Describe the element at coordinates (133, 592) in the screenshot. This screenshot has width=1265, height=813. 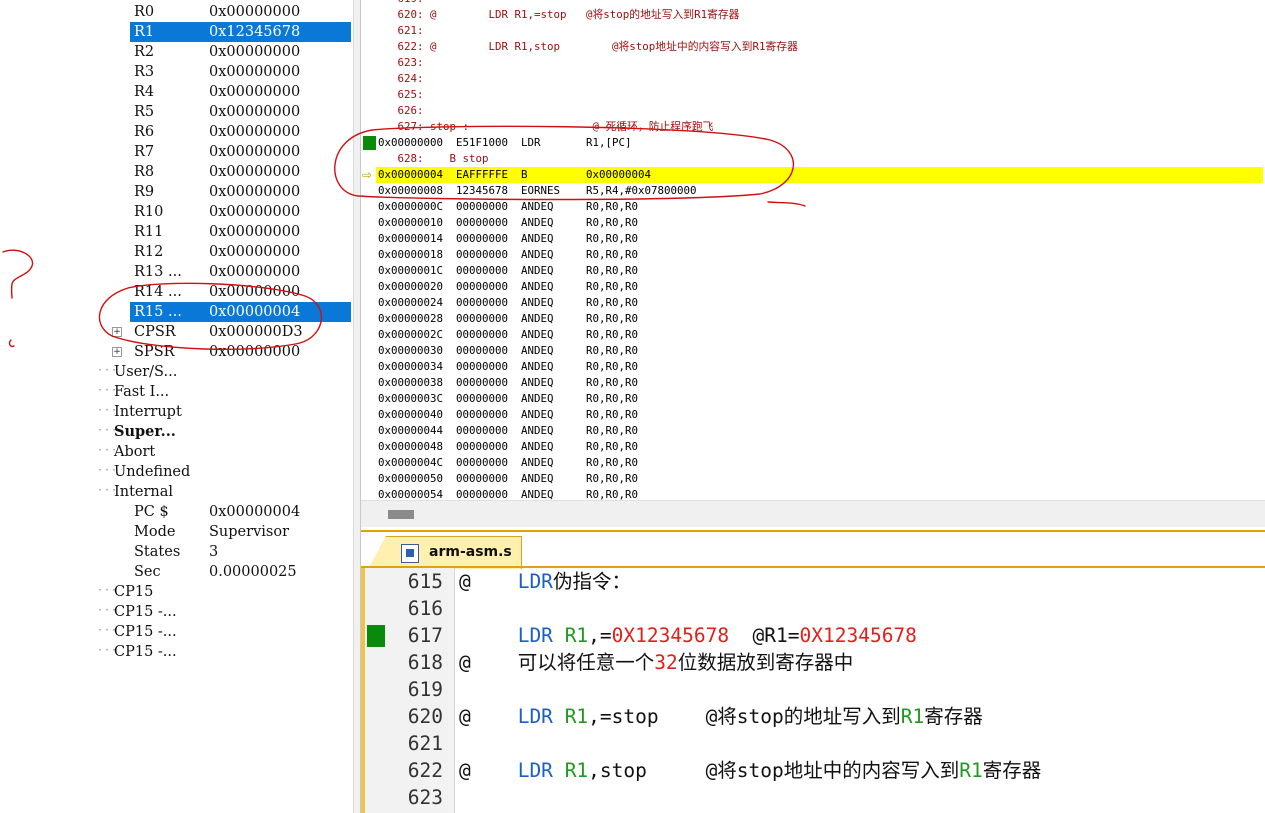
I see `cp15-group-0: CP15` at that location.